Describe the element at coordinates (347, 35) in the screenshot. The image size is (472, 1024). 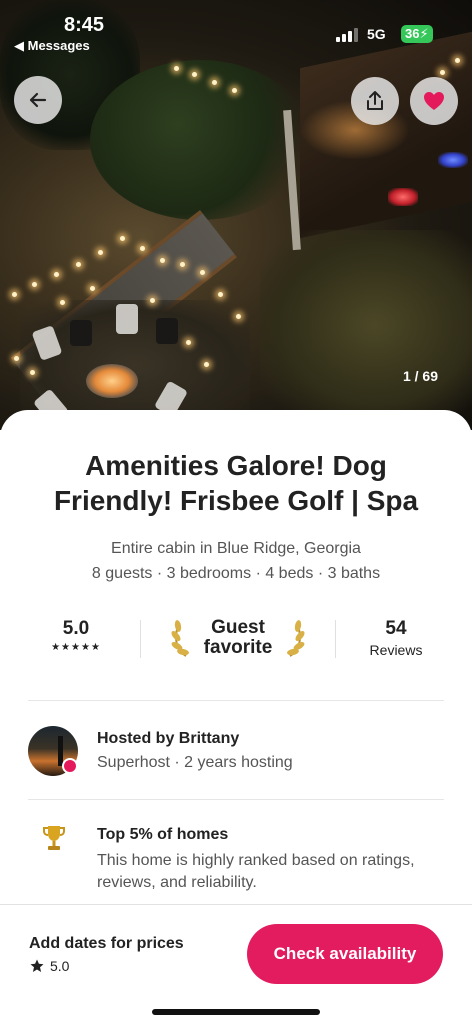
I see `cellular-signal-icon` at that location.